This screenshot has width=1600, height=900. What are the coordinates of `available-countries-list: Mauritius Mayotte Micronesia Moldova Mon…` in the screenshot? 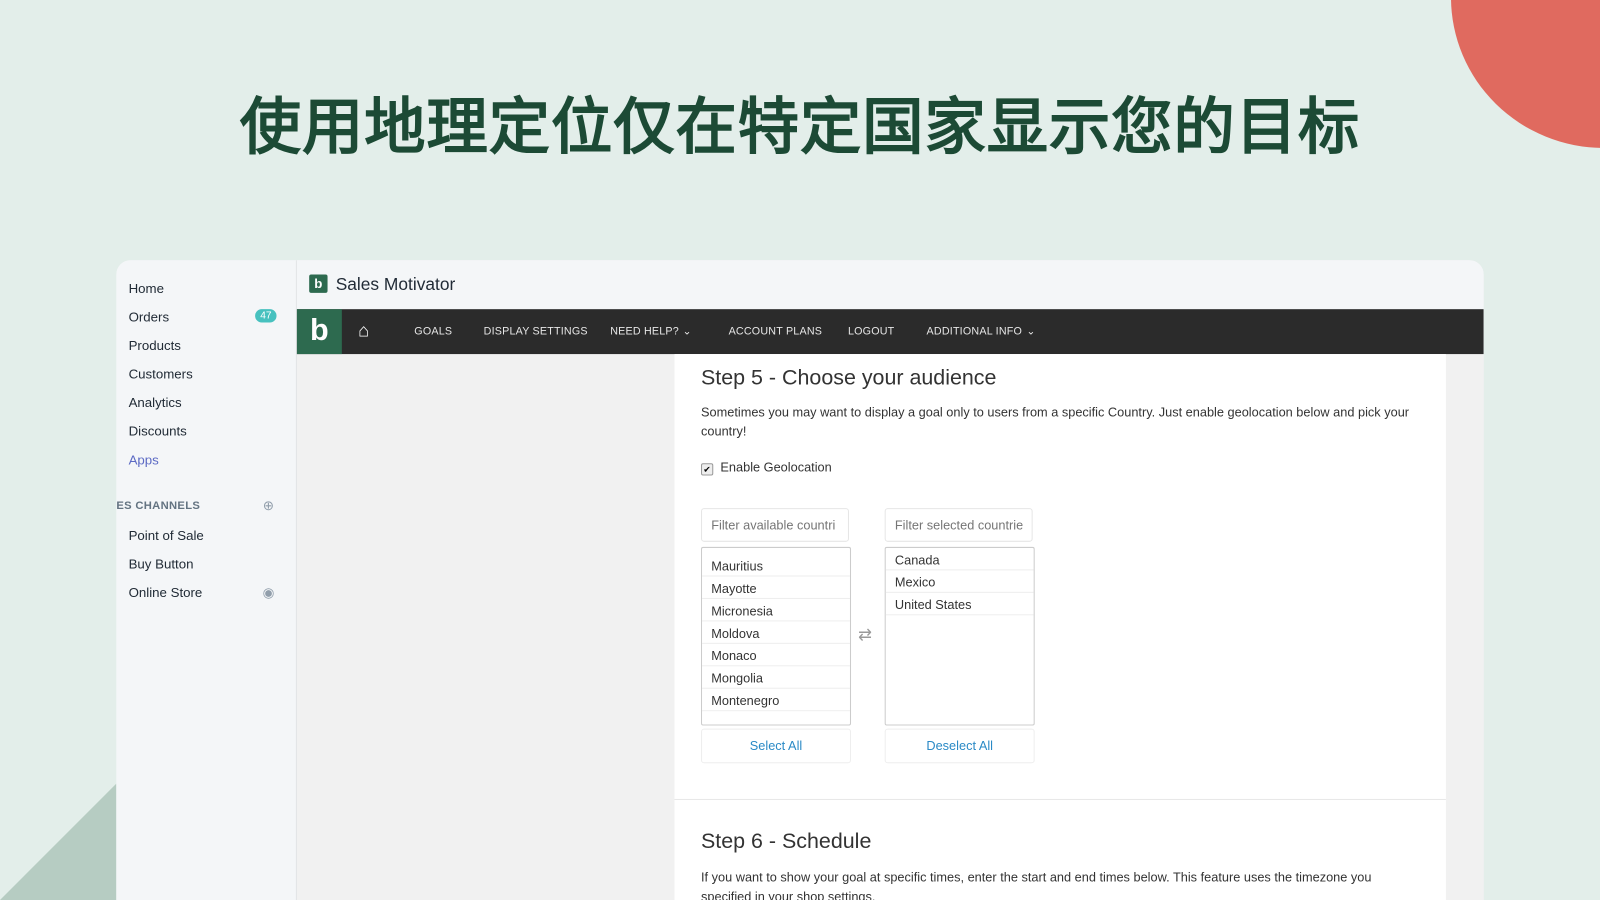 It's located at (776, 636).